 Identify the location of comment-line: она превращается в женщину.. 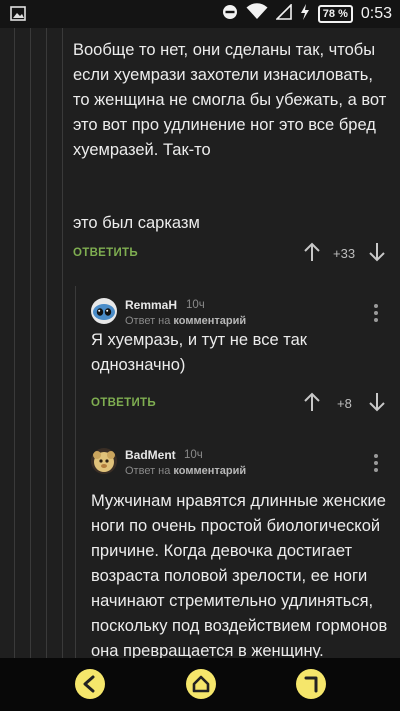
(207, 650).